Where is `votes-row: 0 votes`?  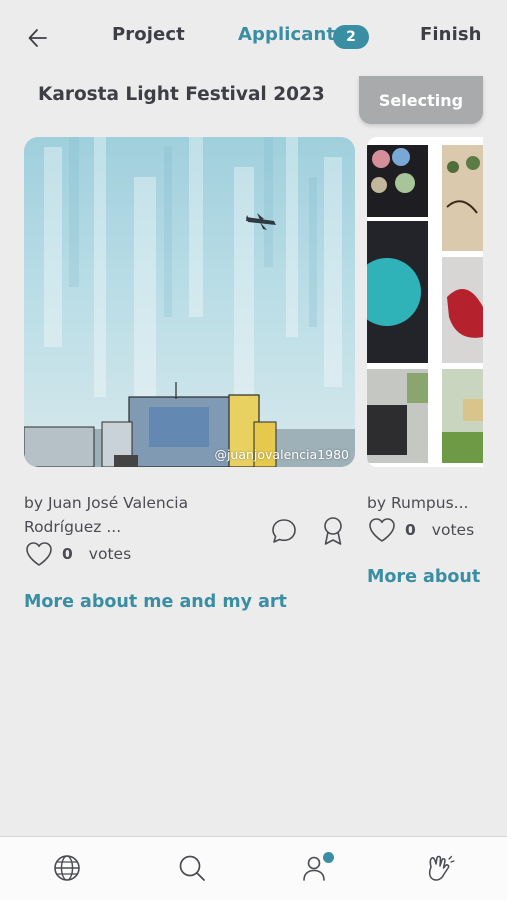
votes-row: 0 votes is located at coordinates (77, 554).